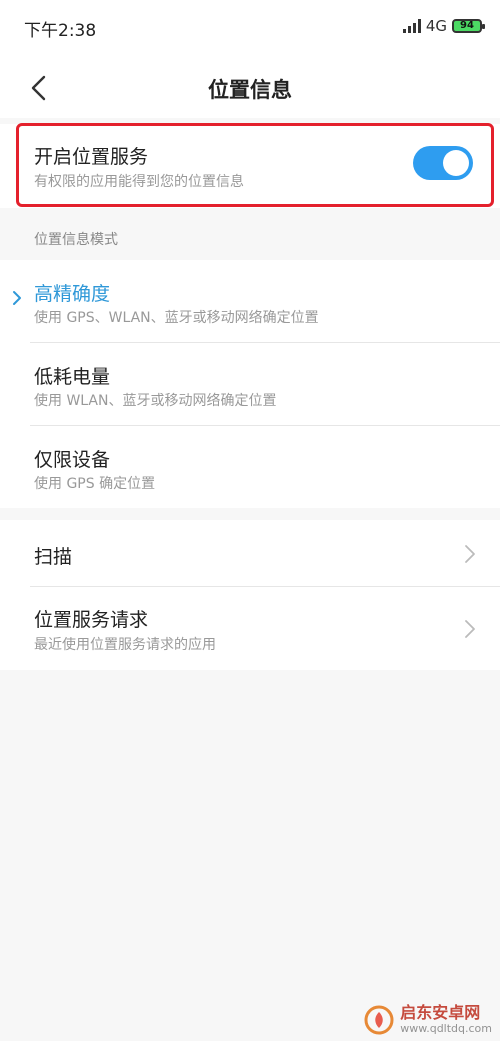 The image size is (500, 1041). Describe the element at coordinates (139, 182) in the screenshot. I see `location-service-subtitle: 有权限的应用能得到您的位置信息` at that location.